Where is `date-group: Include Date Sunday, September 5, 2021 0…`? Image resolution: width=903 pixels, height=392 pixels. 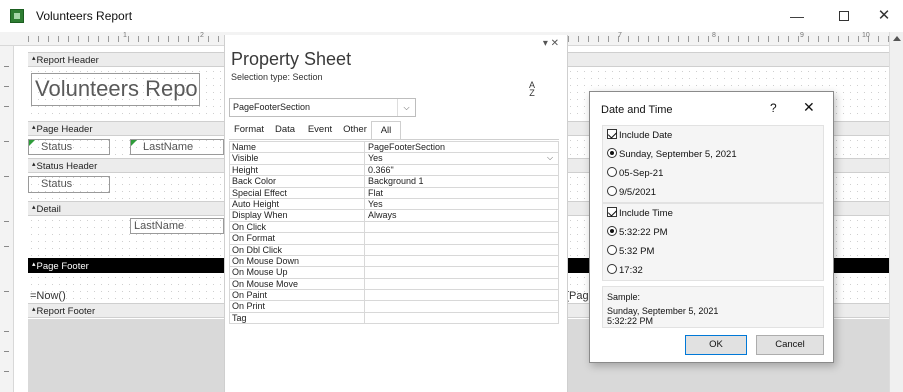
date-group: Include Date Sunday, September 5, 2021 0… is located at coordinates (713, 164).